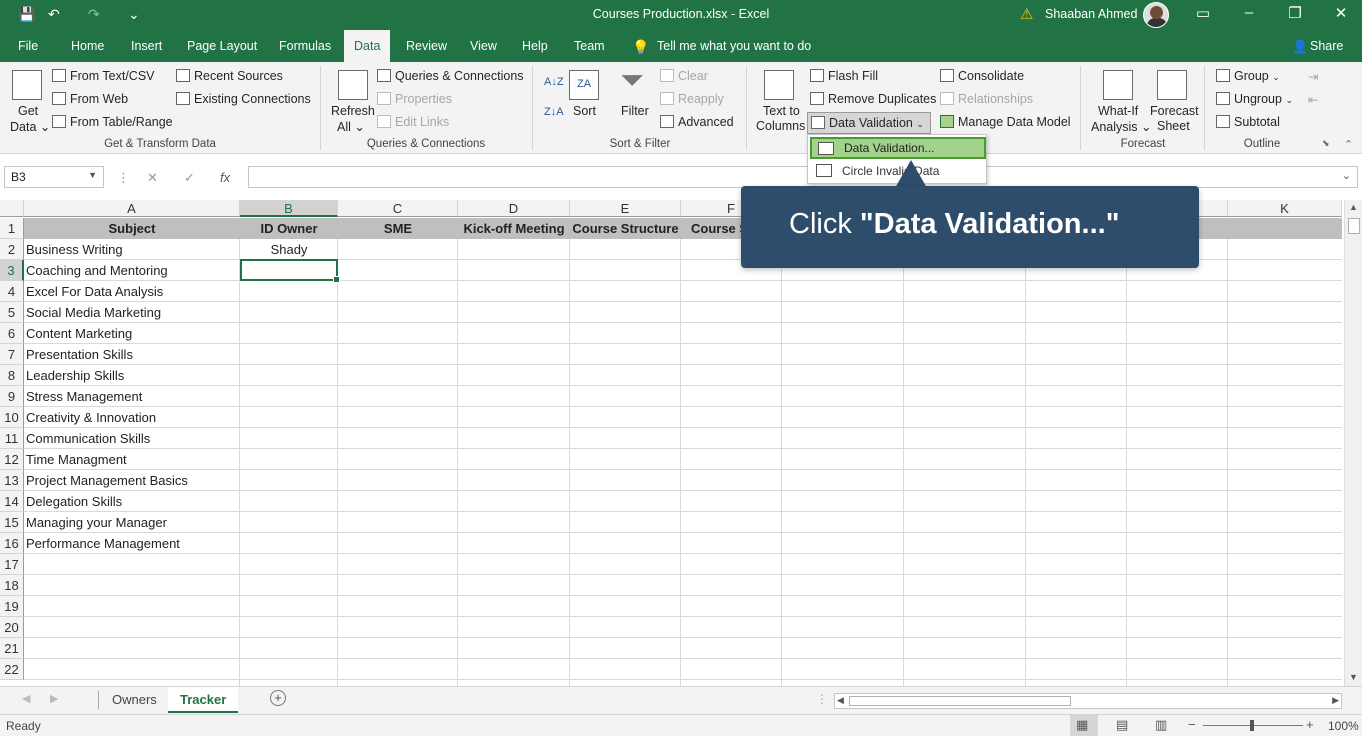 The width and height of the screenshot is (1362, 736). I want to click on subject-cell: Project Management Basics, so click(132, 480).